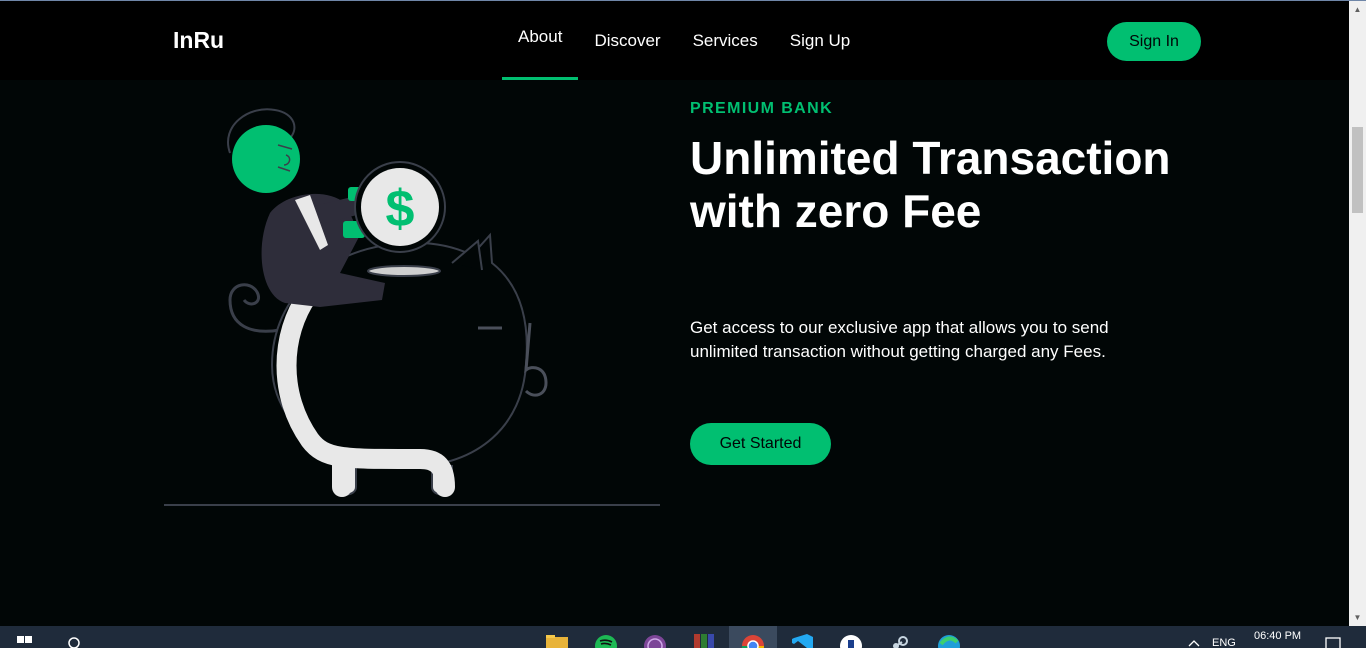 The image size is (1366, 648). What do you see at coordinates (400, 209) in the screenshot?
I see `coin-dollar-sign: $` at bounding box center [400, 209].